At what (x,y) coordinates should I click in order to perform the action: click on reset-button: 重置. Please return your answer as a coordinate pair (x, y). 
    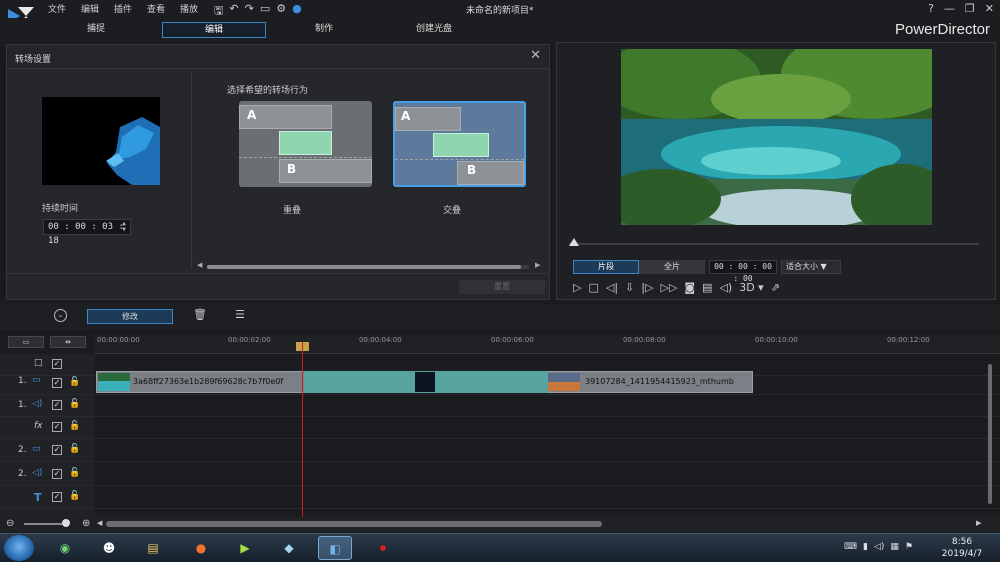
    Looking at the image, I should click on (502, 287).